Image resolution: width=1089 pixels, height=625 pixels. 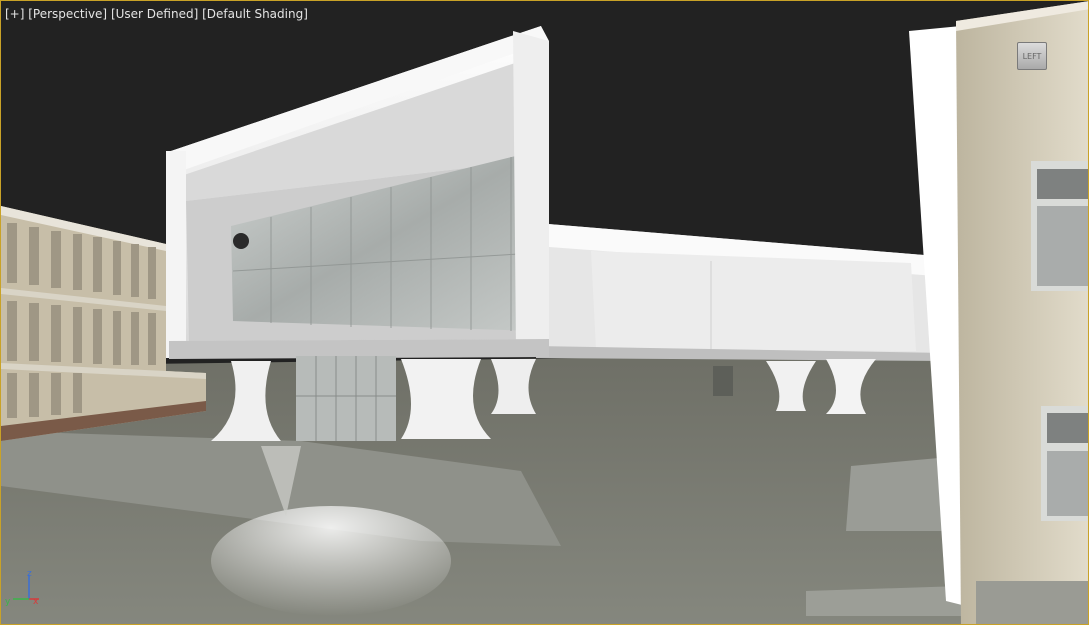 I want to click on viewport-preset-menu: [User Defined], so click(x=154, y=14).